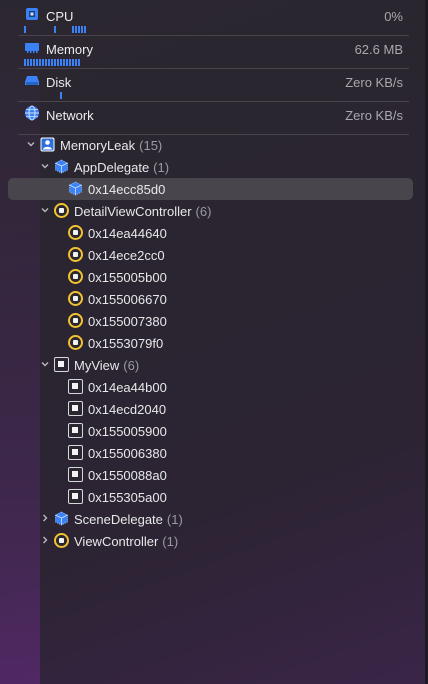 The height and width of the screenshot is (684, 428). I want to click on tree-class-myview: MyView (6), so click(214, 365).